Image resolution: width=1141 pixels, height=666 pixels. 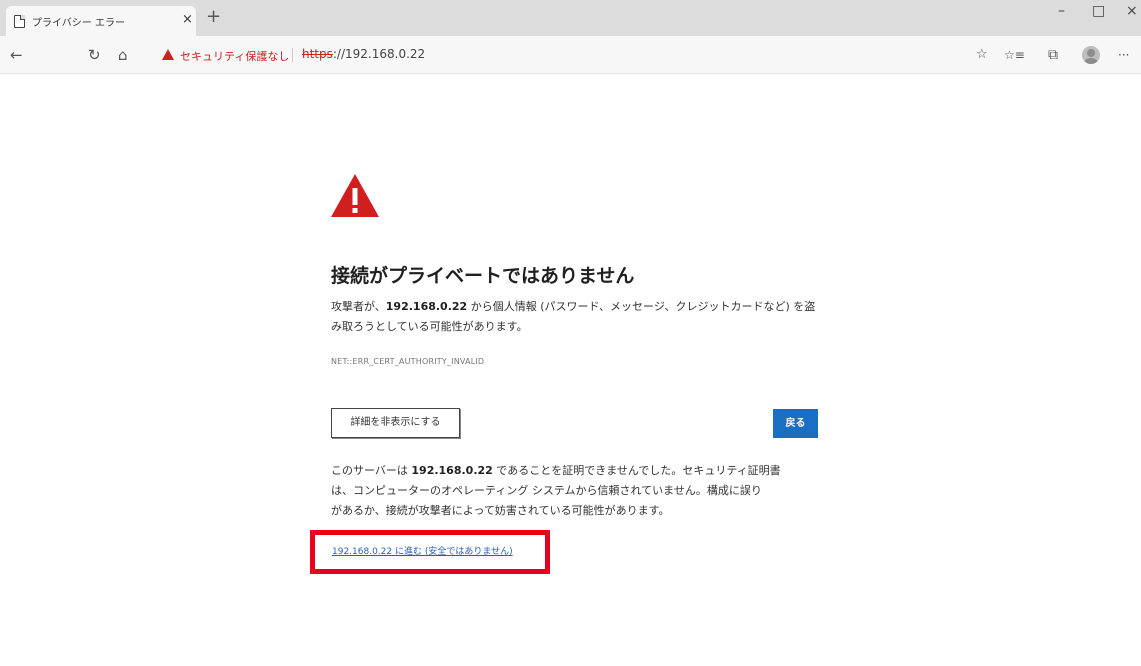 I want to click on maximize-icon: □, so click(x=1098, y=11).